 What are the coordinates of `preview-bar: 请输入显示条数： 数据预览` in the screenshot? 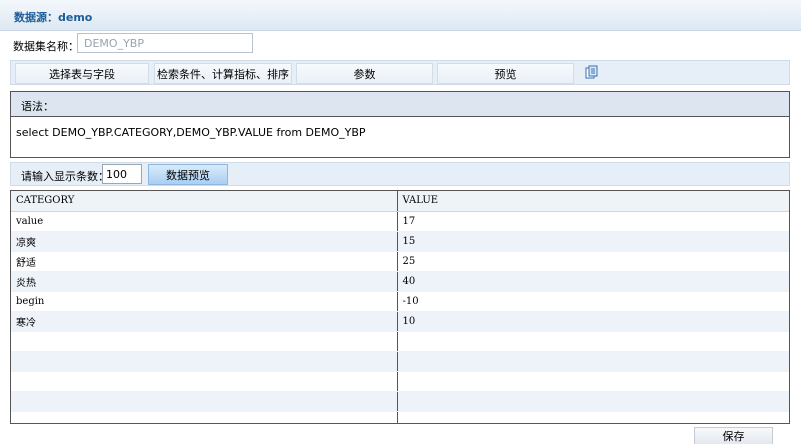 It's located at (400, 174).